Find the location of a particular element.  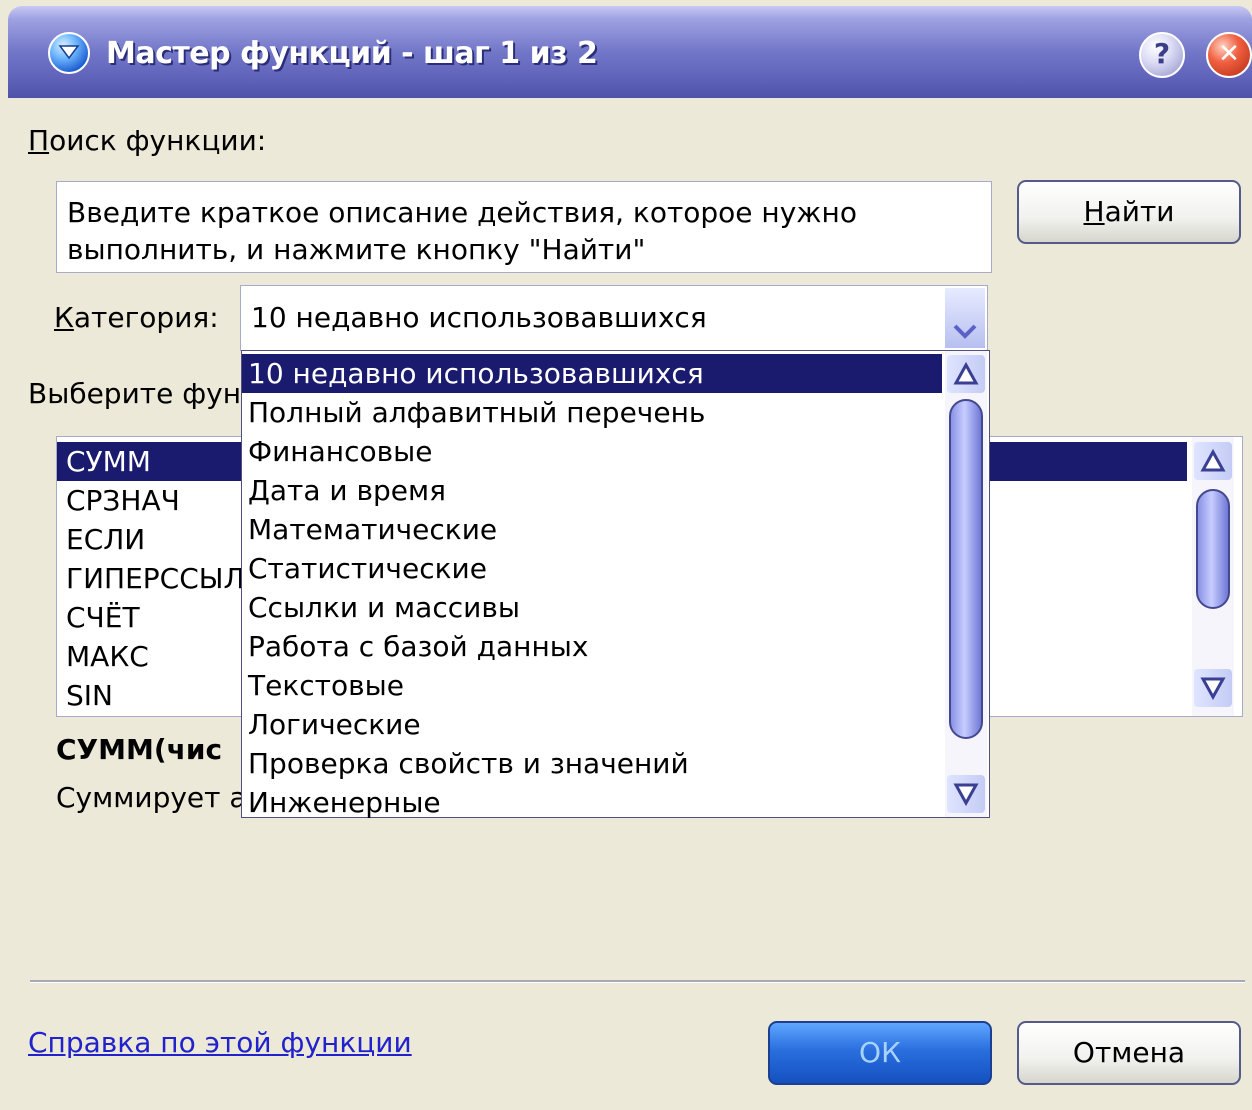

dropdown-scrollbar is located at coordinates (966, 584).